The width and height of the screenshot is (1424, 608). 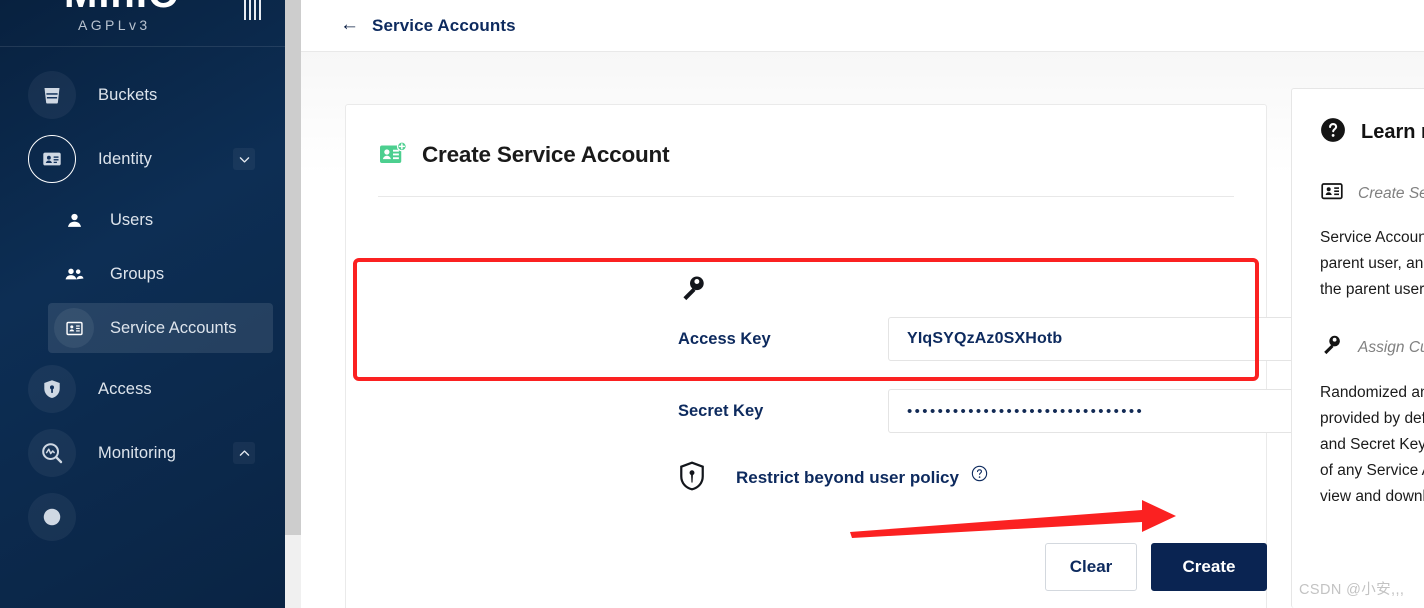 What do you see at coordinates (128, 94) in the screenshot?
I see `sidebar-item-label: Buckets` at bounding box center [128, 94].